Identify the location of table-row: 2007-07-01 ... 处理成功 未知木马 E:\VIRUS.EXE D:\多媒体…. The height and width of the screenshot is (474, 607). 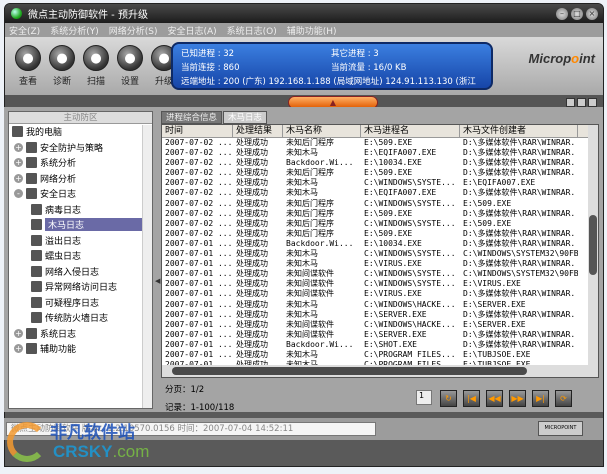
(380, 264).